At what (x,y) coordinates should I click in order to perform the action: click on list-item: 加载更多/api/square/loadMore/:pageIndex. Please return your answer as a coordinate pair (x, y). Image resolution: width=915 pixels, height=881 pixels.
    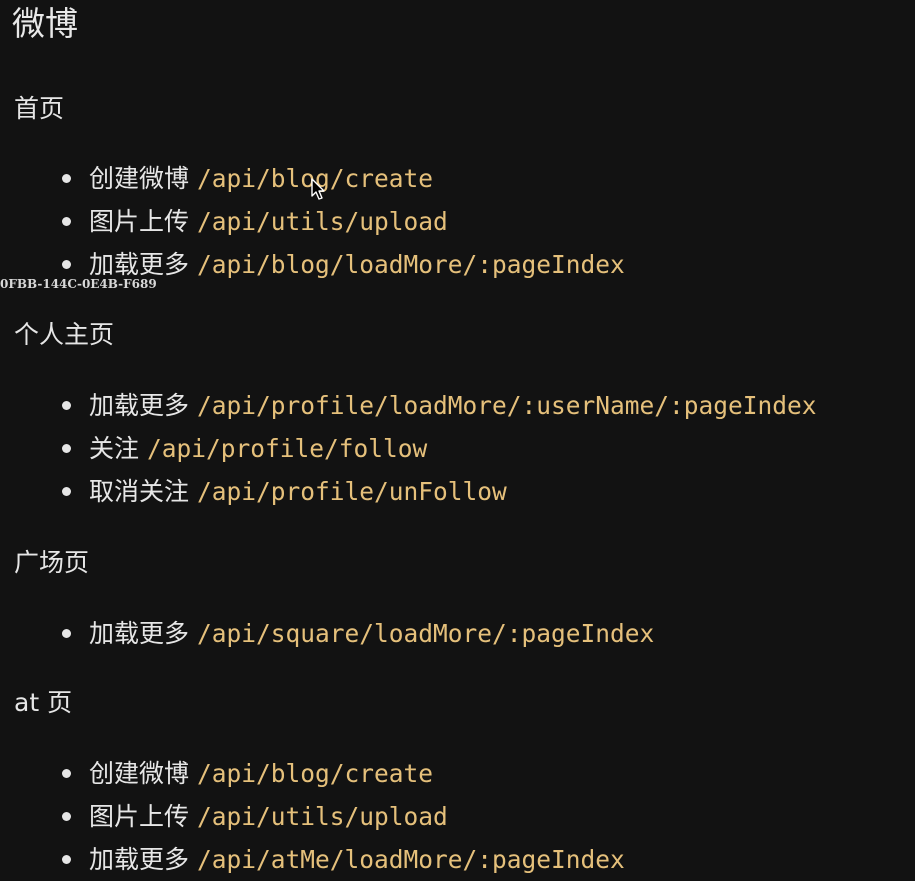
    Looking at the image, I should click on (358, 634).